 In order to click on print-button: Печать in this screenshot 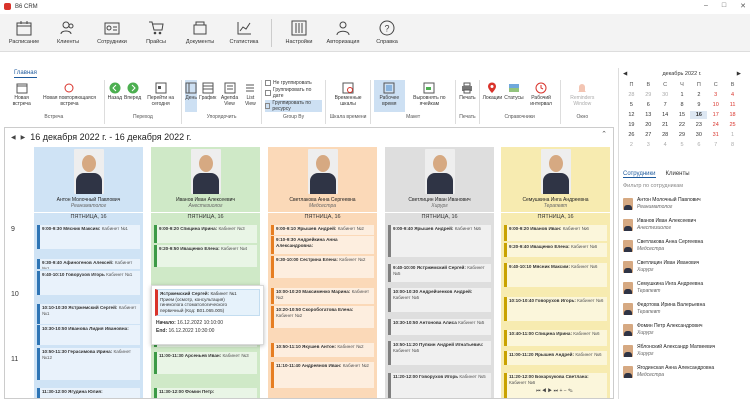, I will do `click(467, 96)`.